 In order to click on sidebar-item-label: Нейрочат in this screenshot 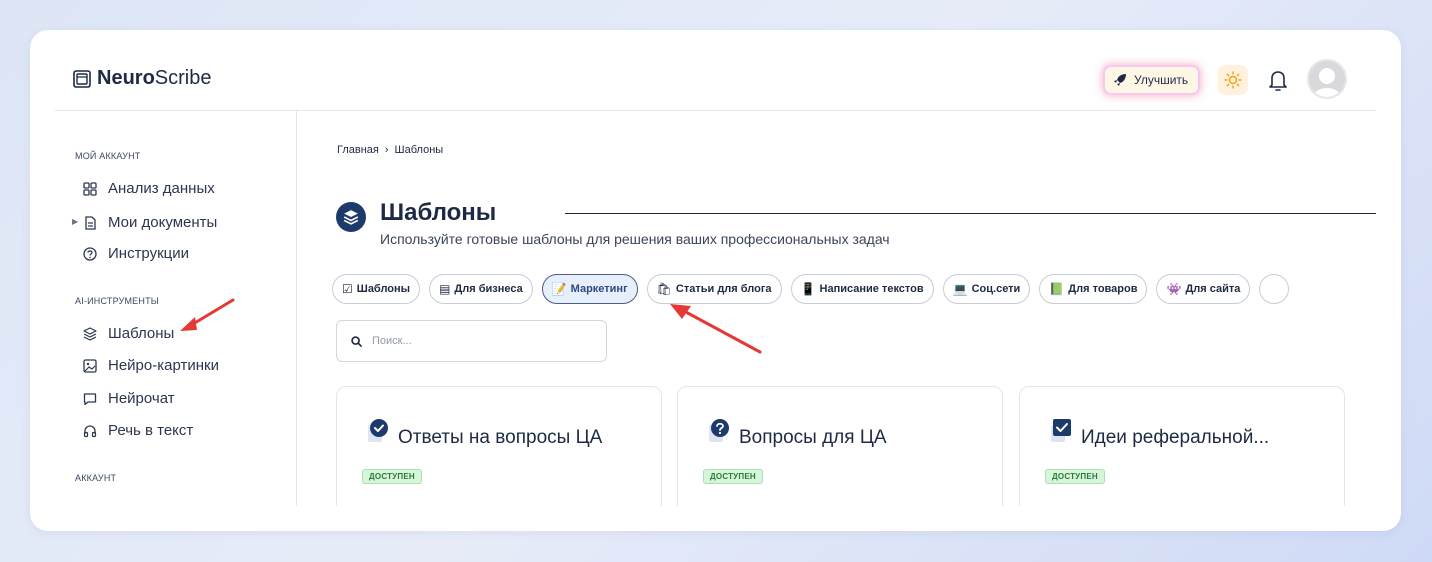, I will do `click(141, 398)`.